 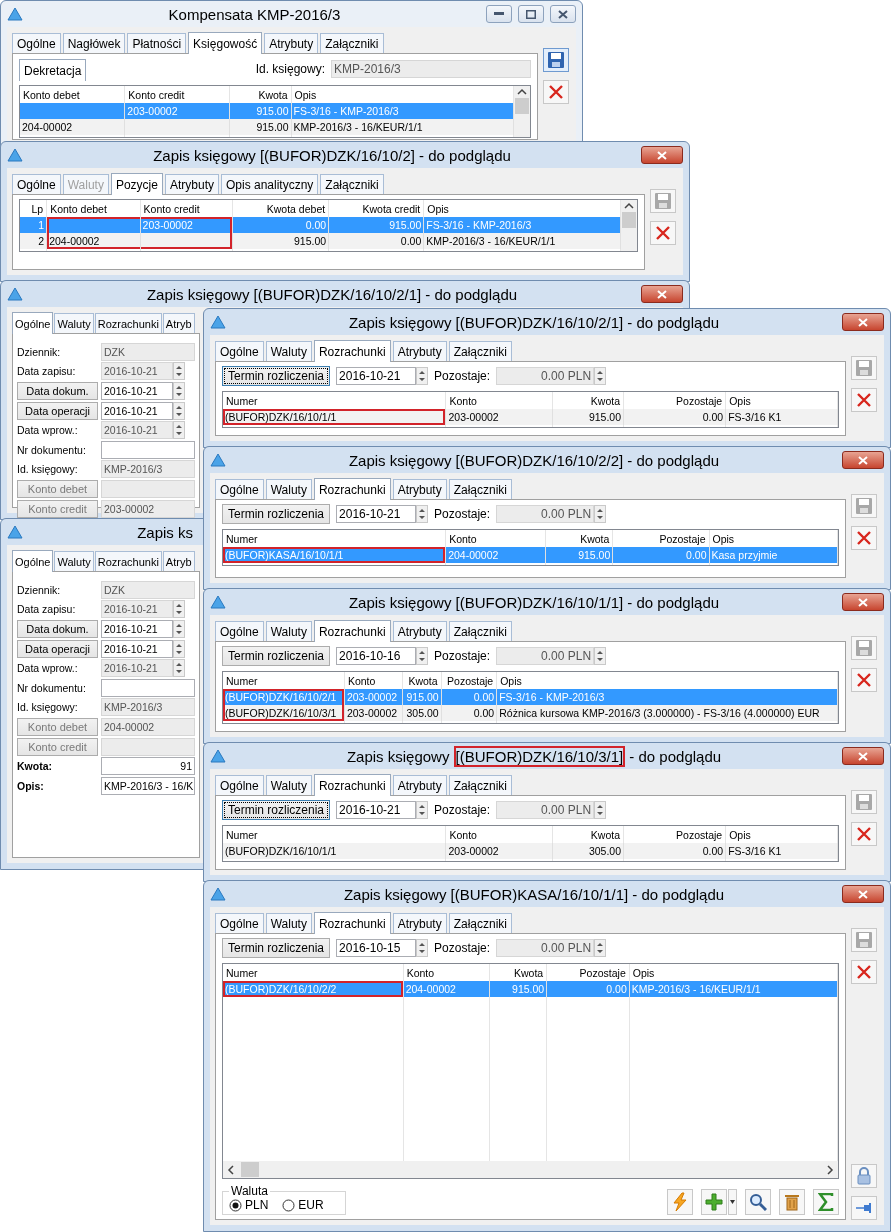 What do you see at coordinates (431, 69) in the screenshot?
I see `input-field: KMP-2016/3` at bounding box center [431, 69].